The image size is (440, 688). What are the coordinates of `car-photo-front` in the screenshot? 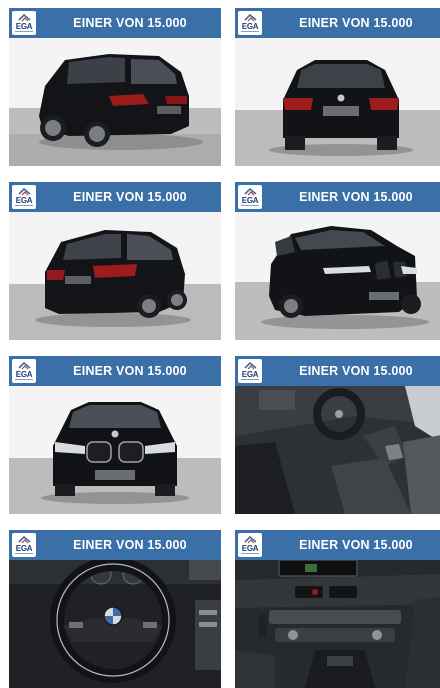 It's located at (115, 450).